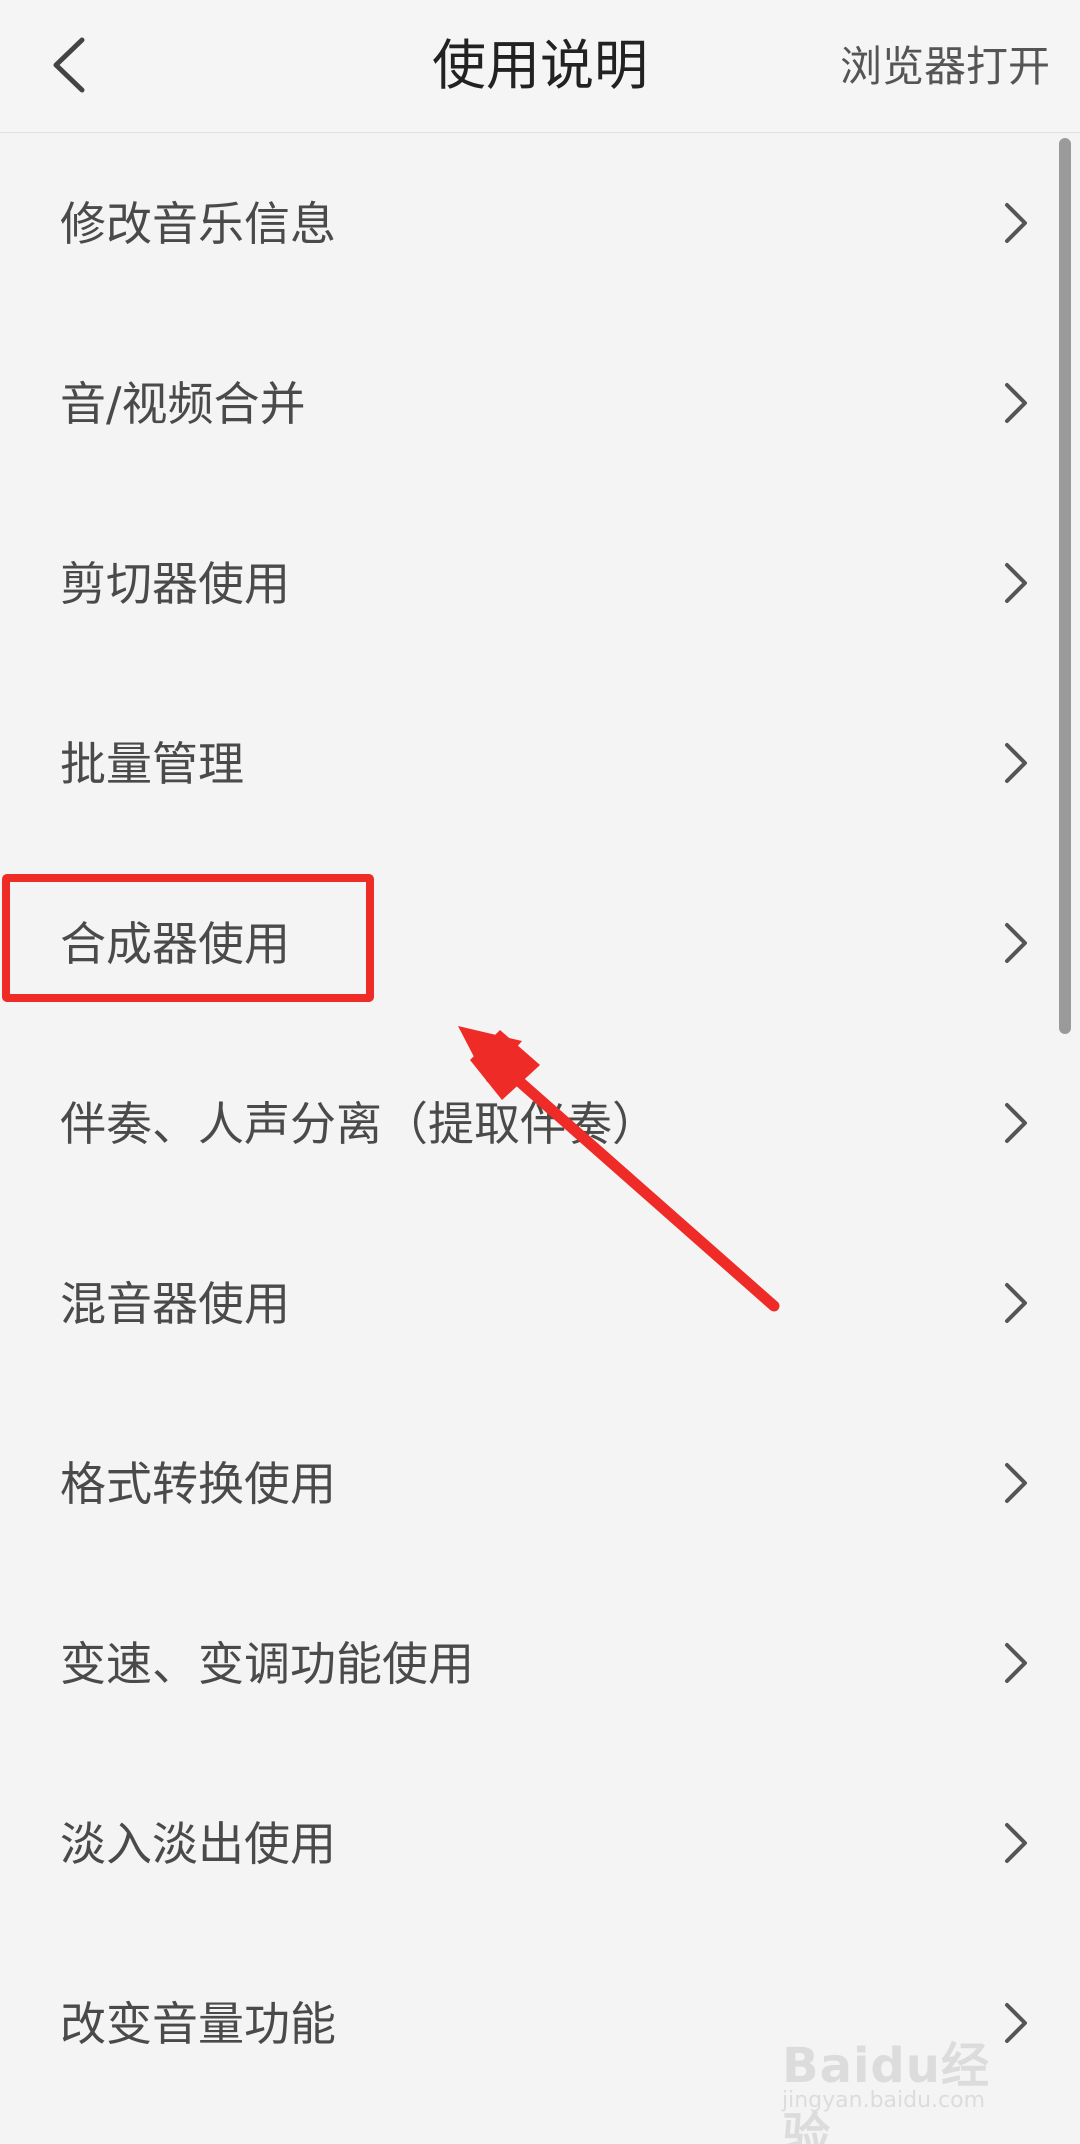 The image size is (1080, 2144). What do you see at coordinates (359, 1124) in the screenshot?
I see `list-item-label: 伴奏、人声分离（提取伴奏）` at bounding box center [359, 1124].